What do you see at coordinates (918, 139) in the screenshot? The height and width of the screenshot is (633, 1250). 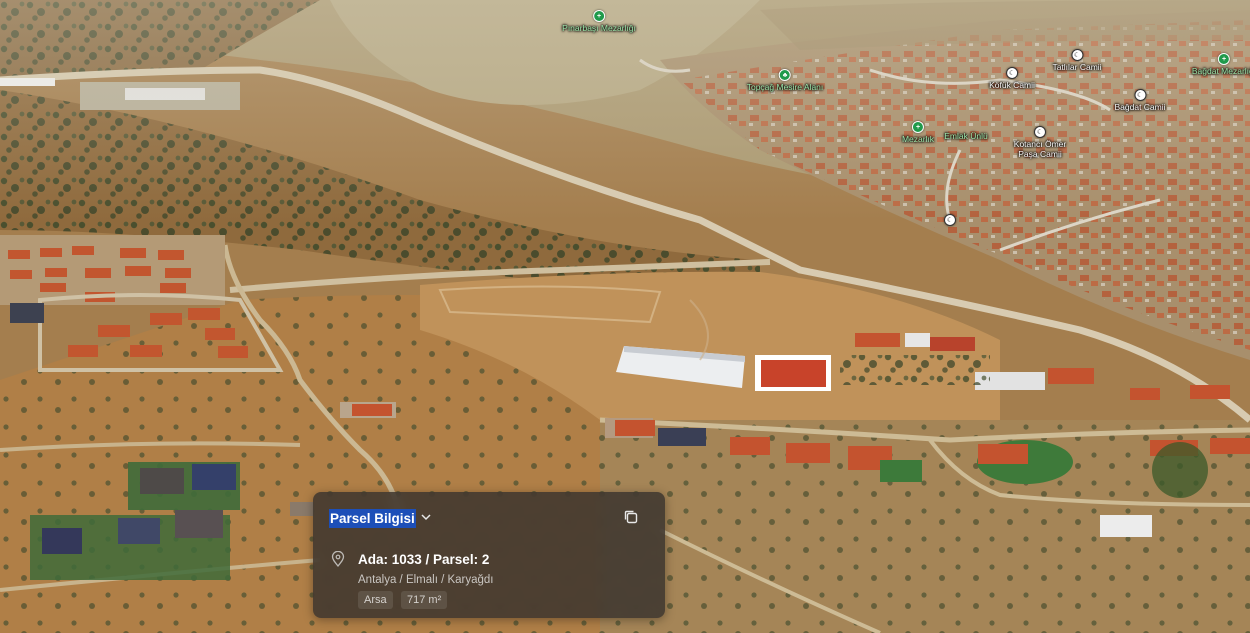 I see `poi-label: Mezarlık` at bounding box center [918, 139].